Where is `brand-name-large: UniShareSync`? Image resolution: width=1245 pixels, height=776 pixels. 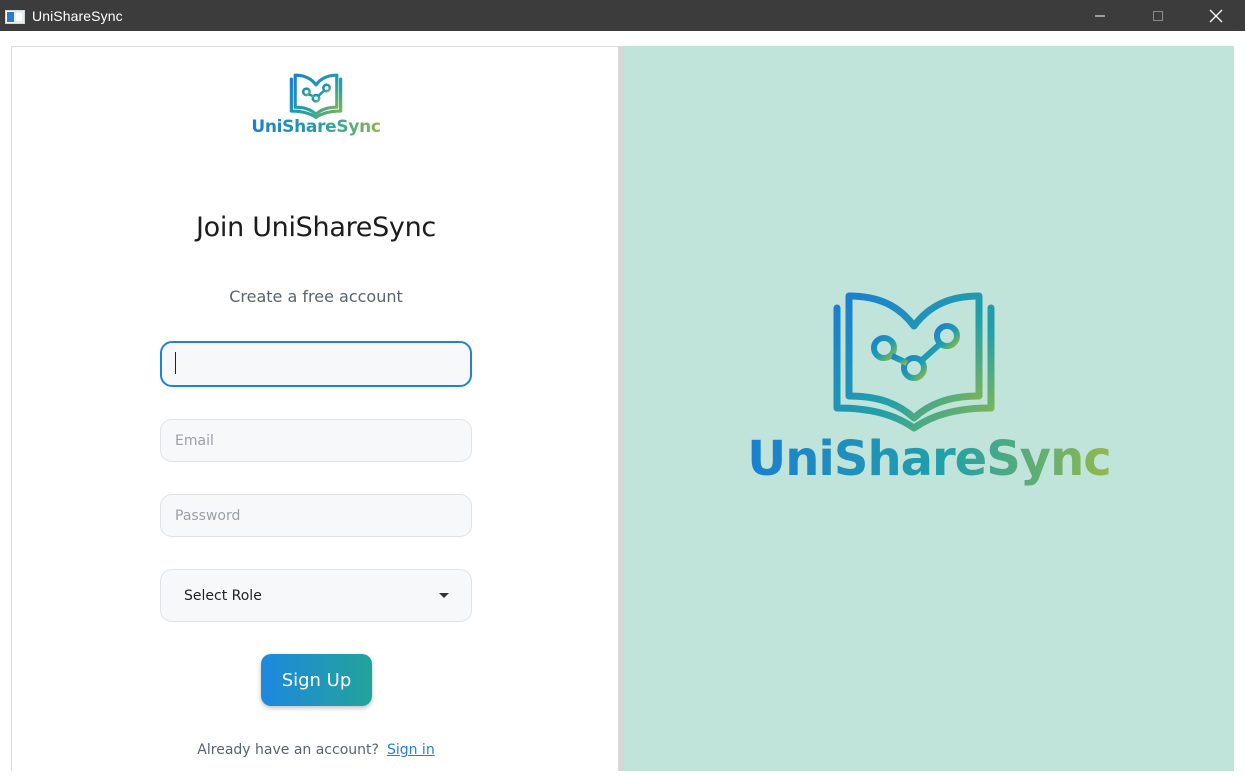 brand-name-large: UniShareSync is located at coordinates (929, 459).